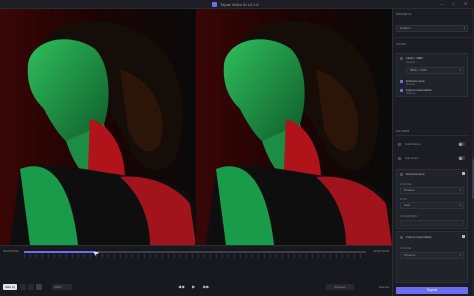 This screenshot has height=296, width=474. What do you see at coordinates (383, 287) in the screenshot?
I see `frames-label: Frames` at bounding box center [383, 287].